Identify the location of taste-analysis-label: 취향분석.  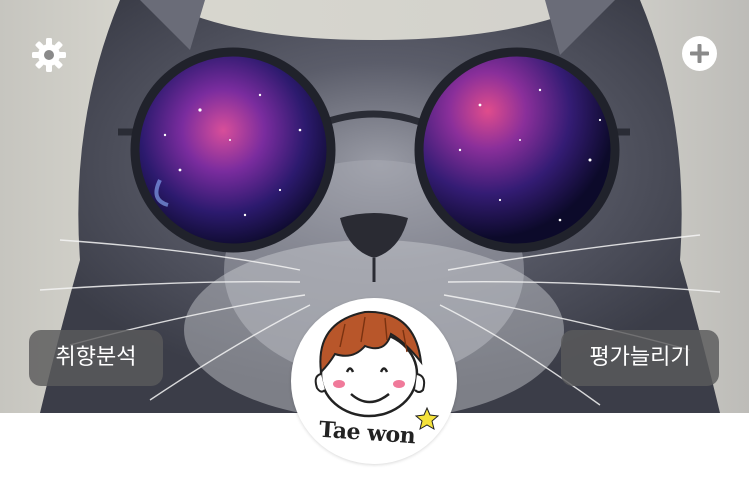
(96, 357).